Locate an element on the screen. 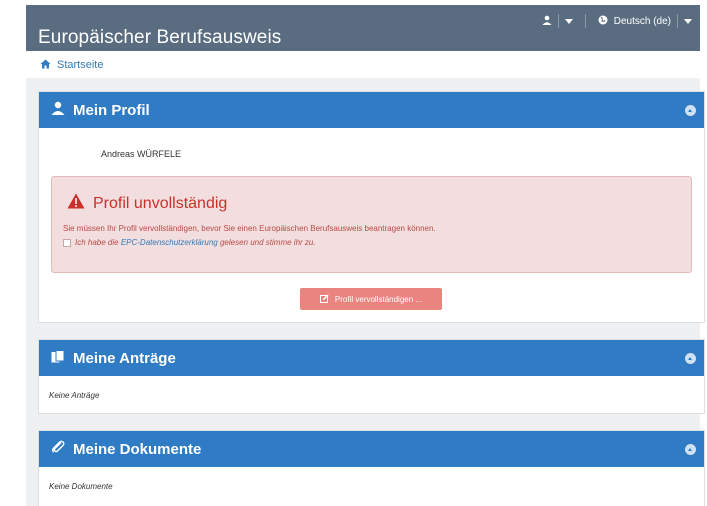 The image size is (707, 506). navbar-right: Deutsch (de) is located at coordinates (617, 21).